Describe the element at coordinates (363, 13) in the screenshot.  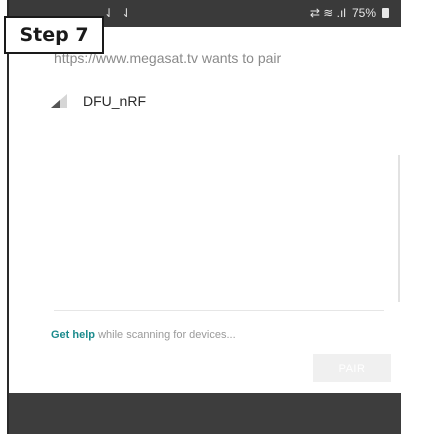
I see `battery-percentage: 75%` at that location.